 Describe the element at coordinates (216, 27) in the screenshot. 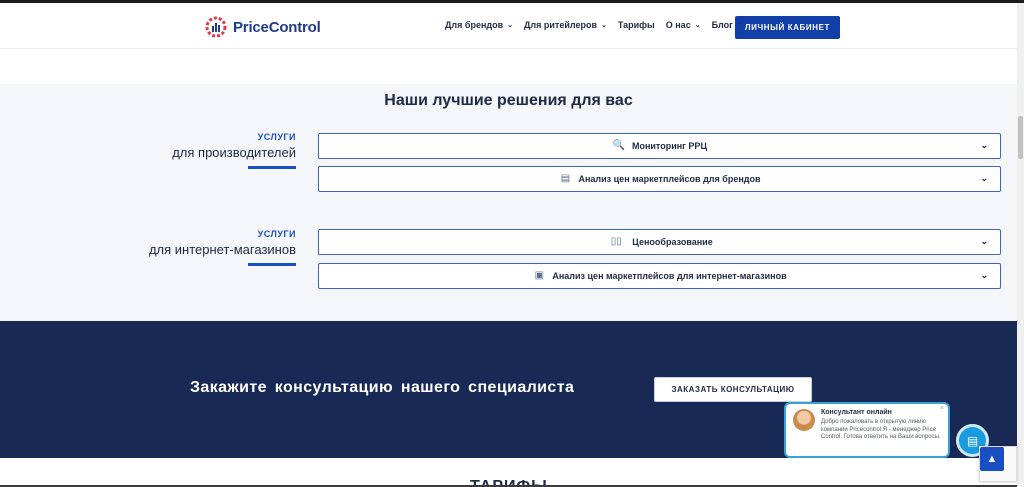

I see `gear-chart-logo-icon` at that location.